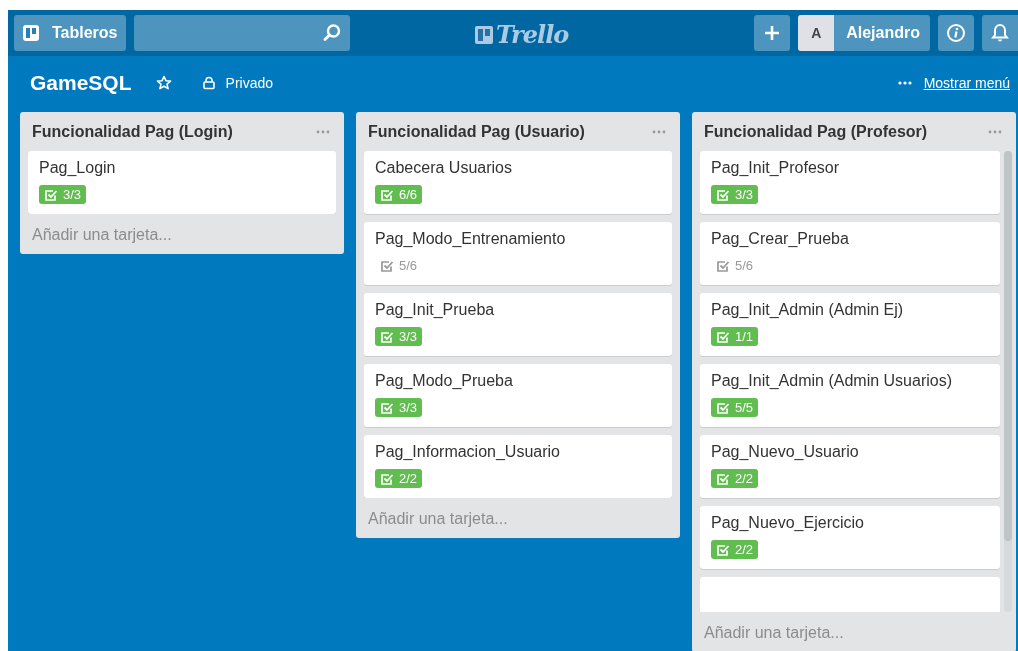 The image size is (1018, 651). I want to click on card-title: Cabecera Usuarios, so click(443, 168).